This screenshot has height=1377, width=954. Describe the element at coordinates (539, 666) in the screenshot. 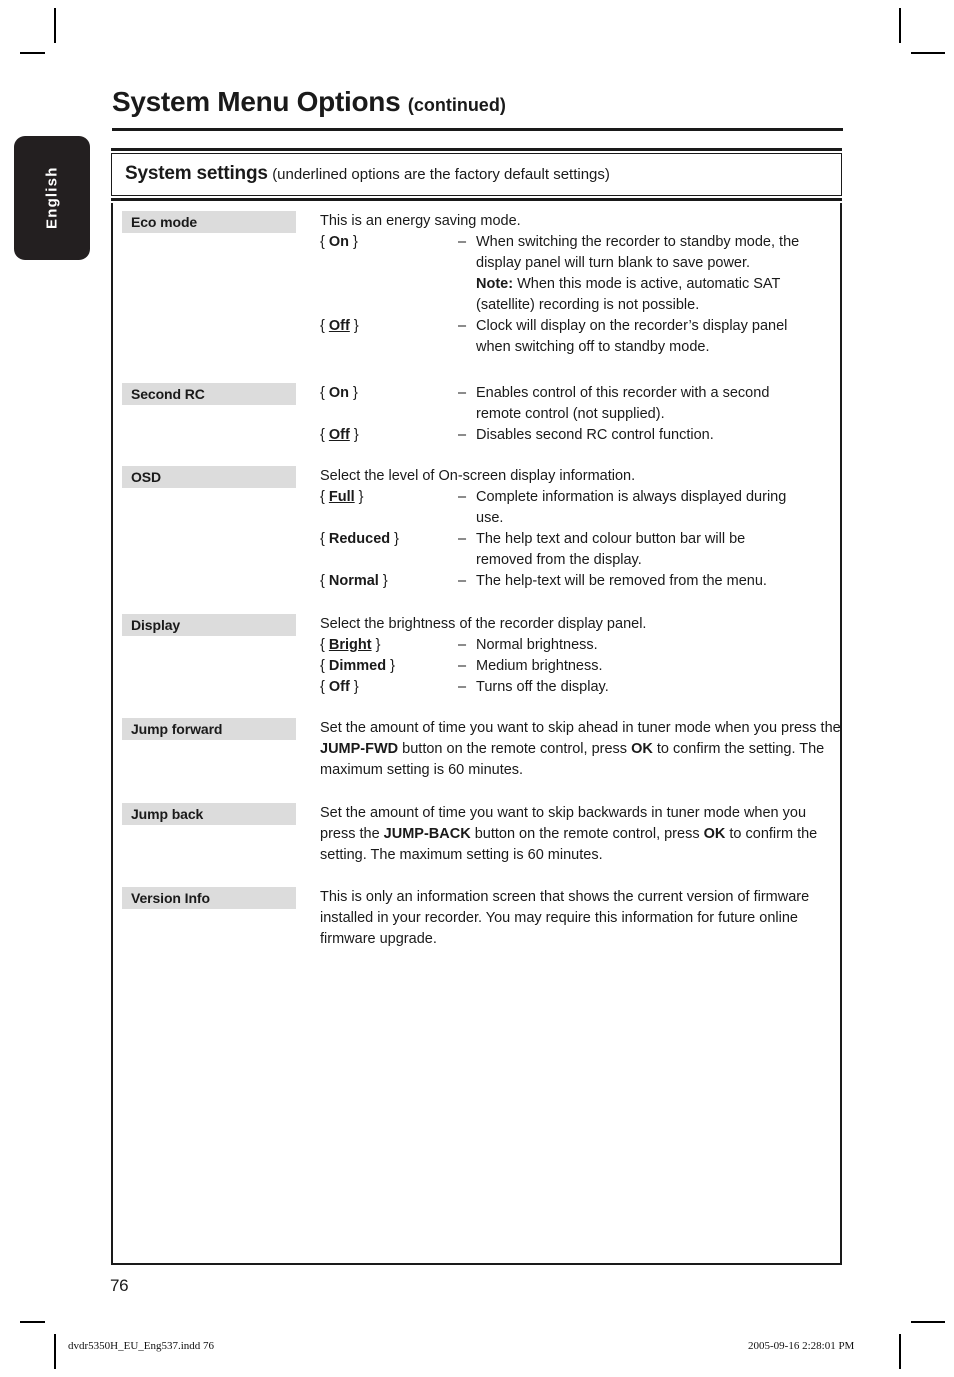

I see `settings-option-description: Medium brightness.` at that location.